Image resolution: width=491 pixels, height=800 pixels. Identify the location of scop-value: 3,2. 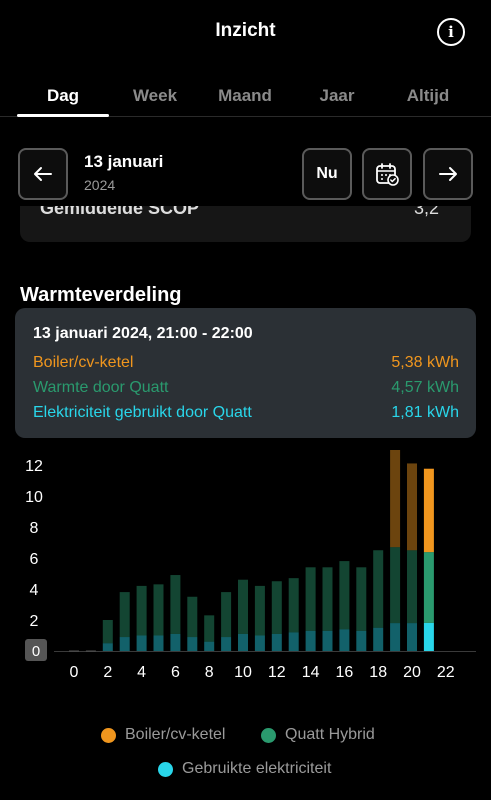
(427, 212).